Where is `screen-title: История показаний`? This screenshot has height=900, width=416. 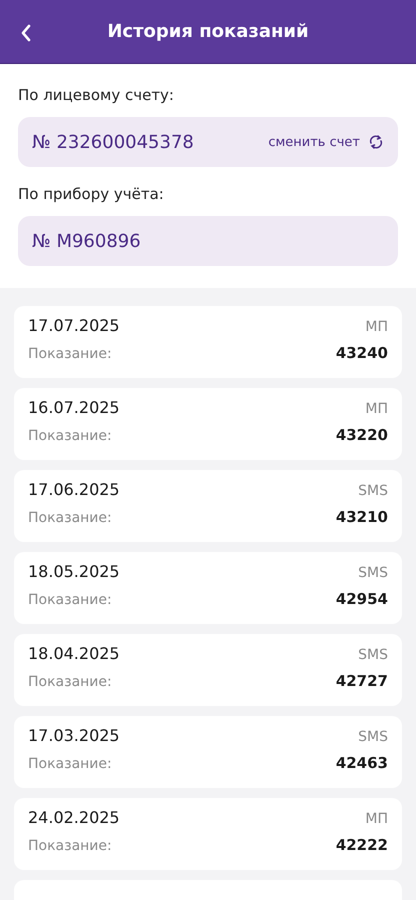 screen-title: История показаний is located at coordinates (208, 31).